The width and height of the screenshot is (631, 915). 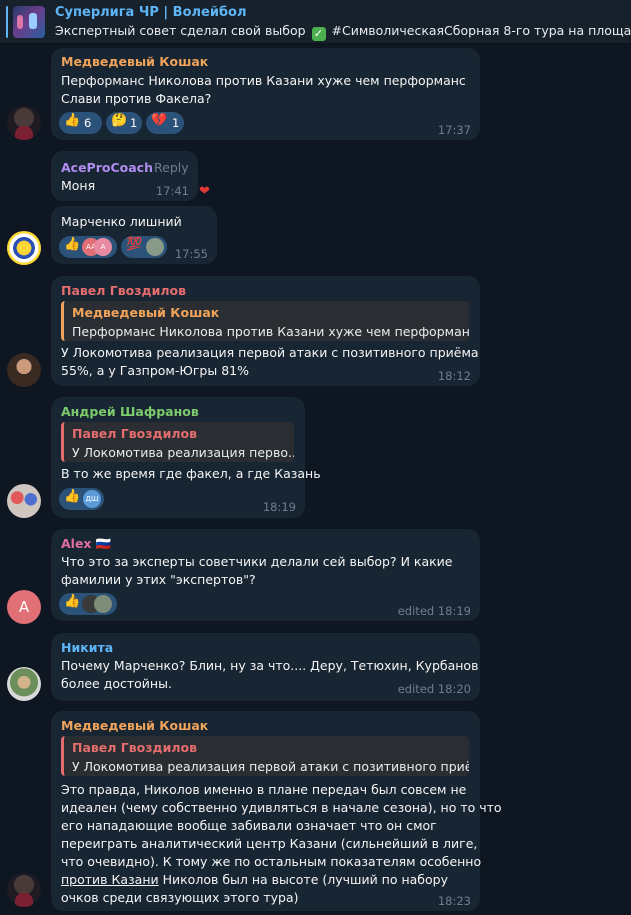 I want to click on message-text: В то же время где факел, а где Казань, so click(x=191, y=474).